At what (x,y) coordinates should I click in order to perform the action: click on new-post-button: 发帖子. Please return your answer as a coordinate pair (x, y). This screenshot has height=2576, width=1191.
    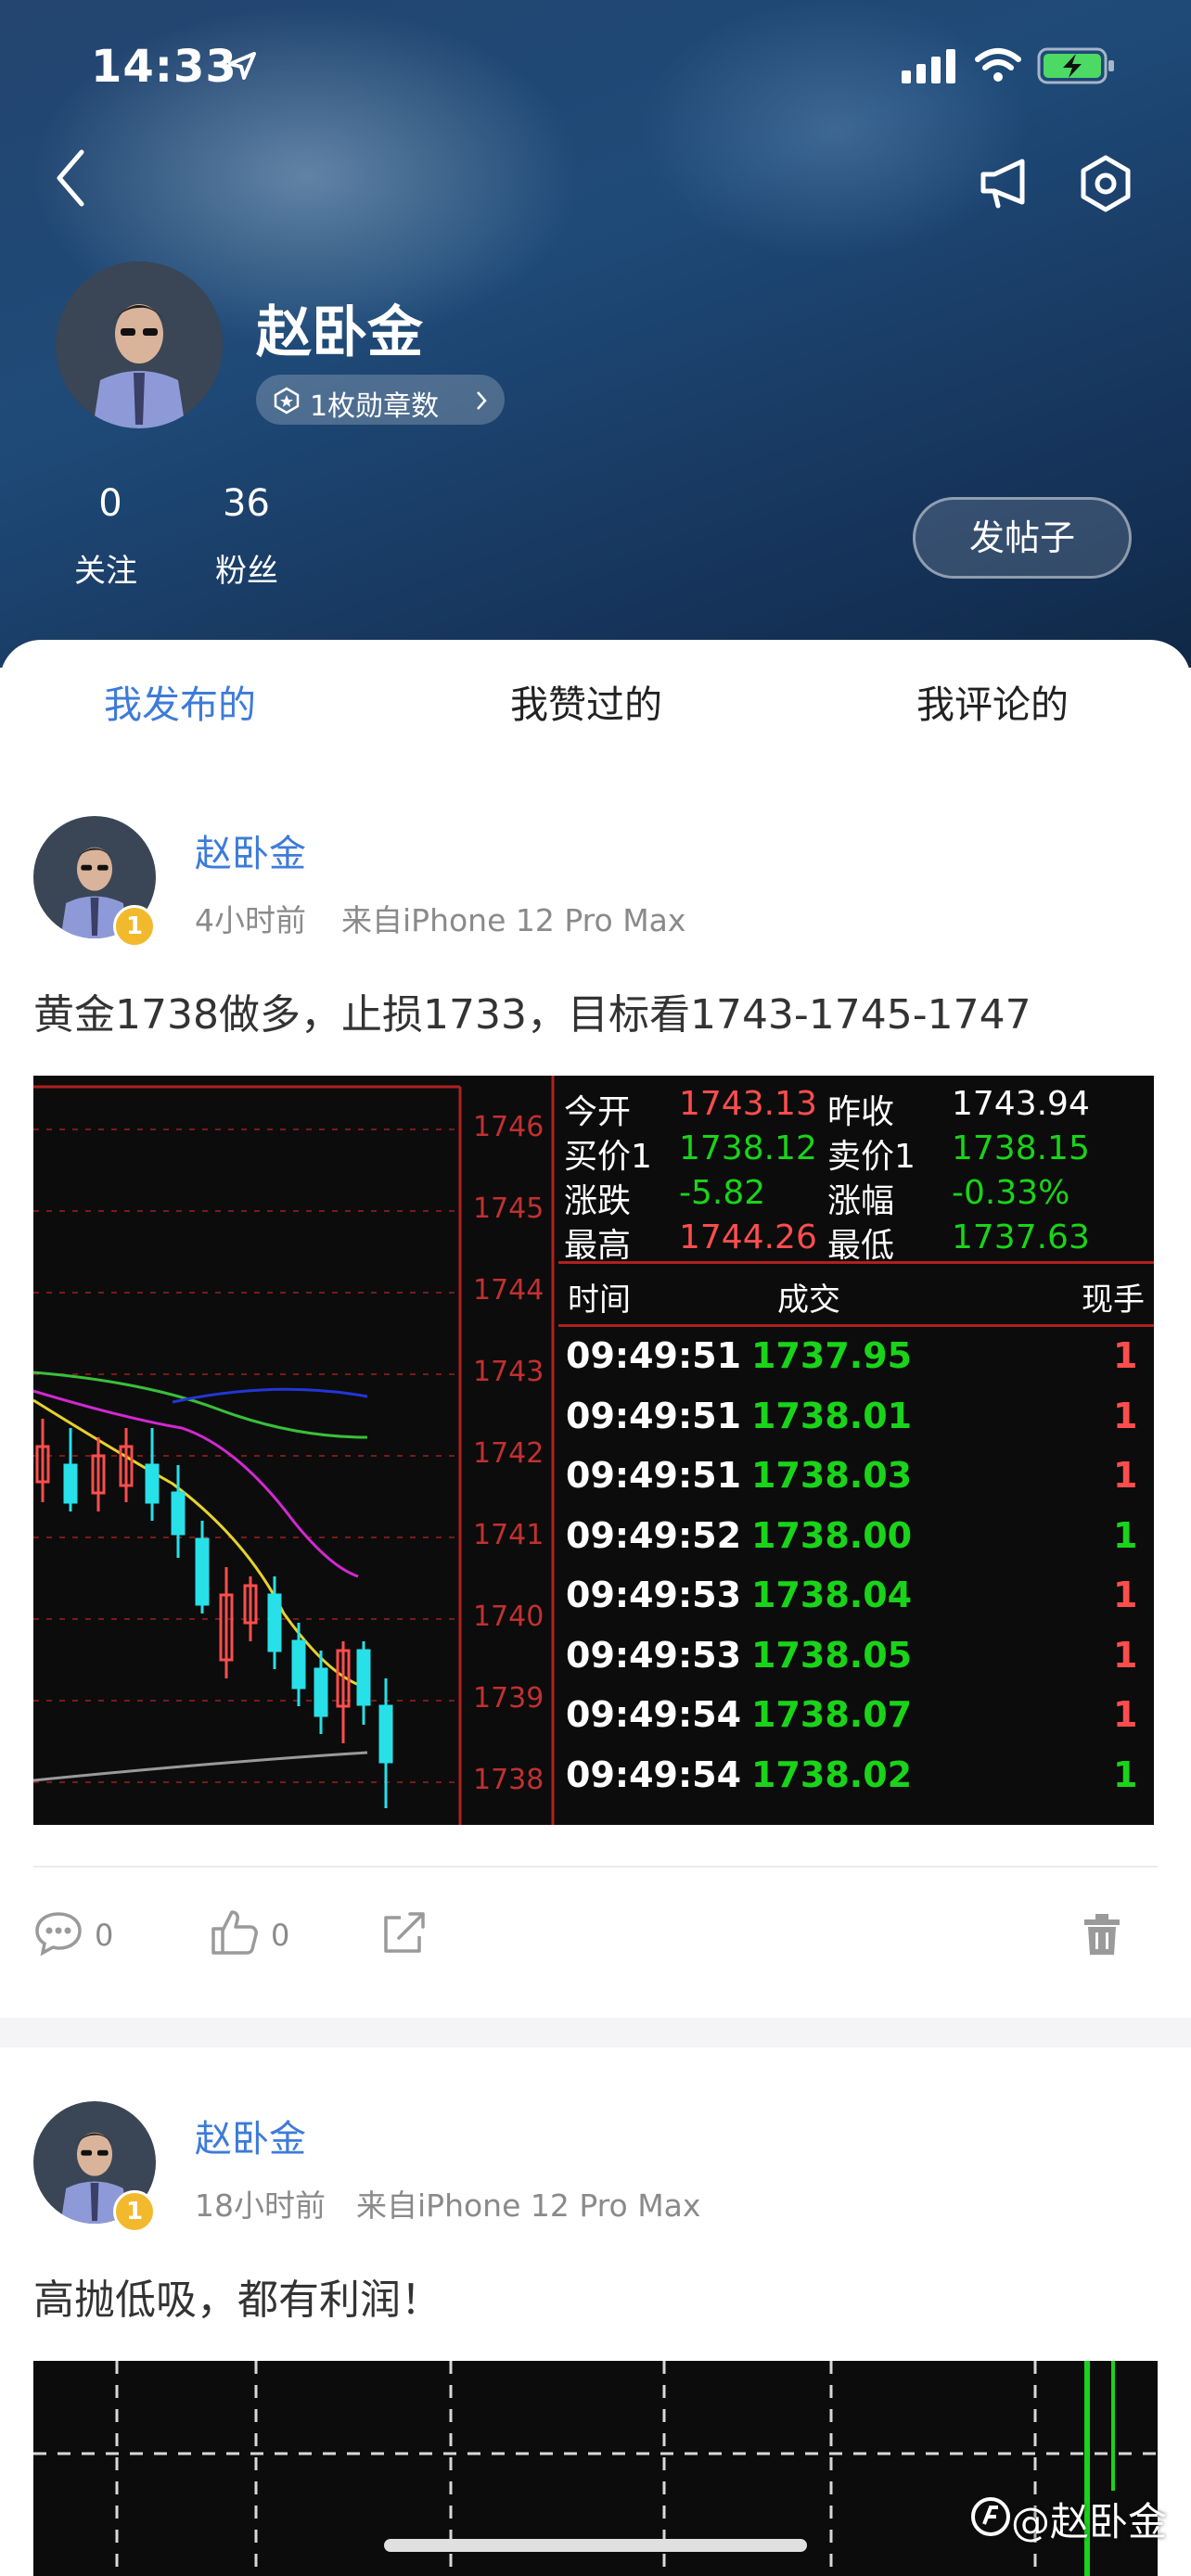
    Looking at the image, I should click on (1022, 538).